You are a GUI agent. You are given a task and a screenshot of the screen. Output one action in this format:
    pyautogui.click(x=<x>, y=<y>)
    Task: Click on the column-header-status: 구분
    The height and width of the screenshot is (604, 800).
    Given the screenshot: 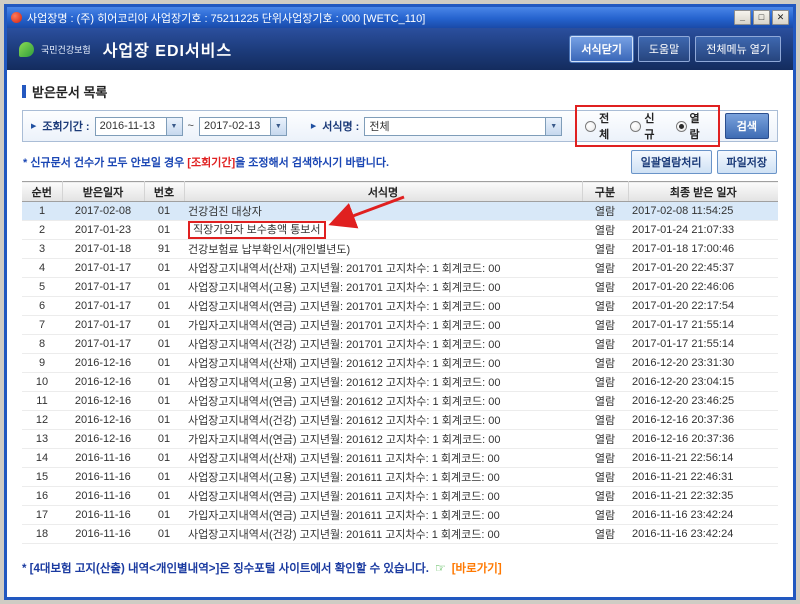 What is the action you would take?
    pyautogui.click(x=605, y=191)
    